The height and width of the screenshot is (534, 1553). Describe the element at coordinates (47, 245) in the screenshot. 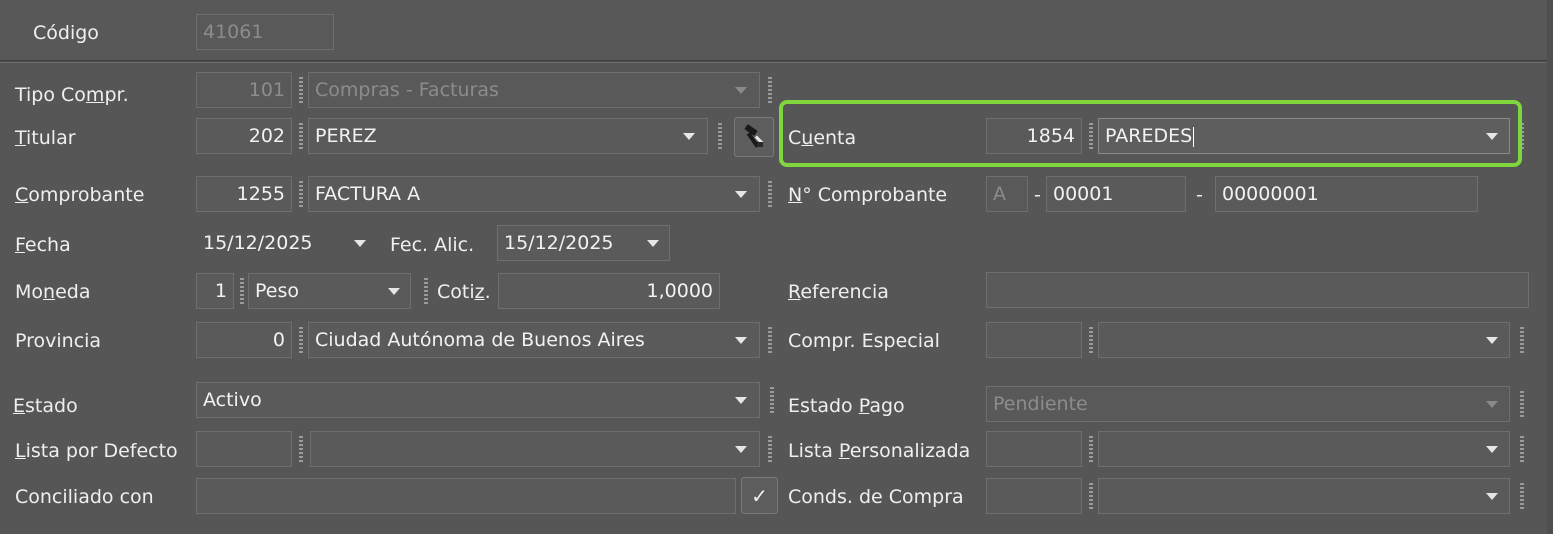

I see `fecha-label-b: echa` at that location.